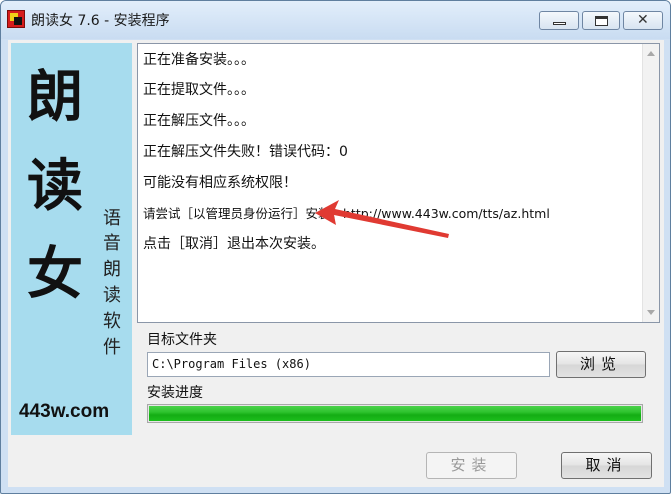 The width and height of the screenshot is (671, 494). Describe the element at coordinates (199, 90) in the screenshot. I see `log-line: 正在提取文件。。。` at that location.